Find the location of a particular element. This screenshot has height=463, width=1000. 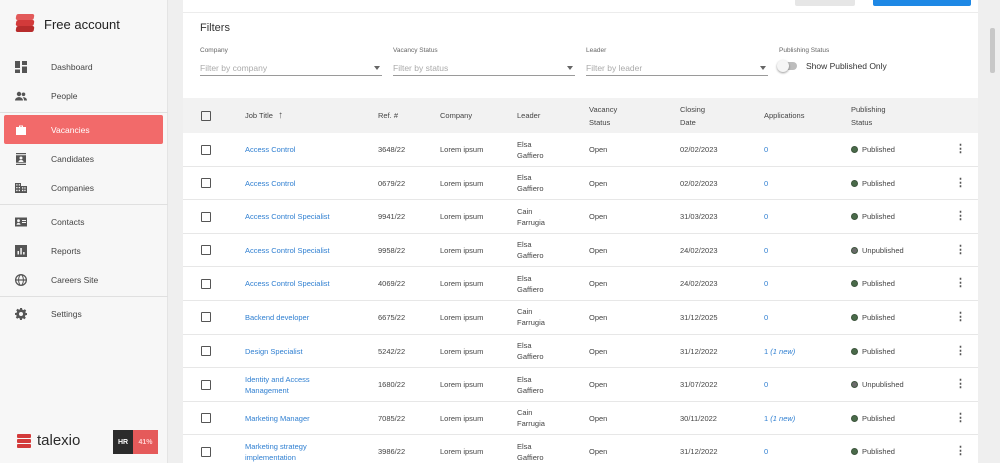

company-filter: Company Filter by company is located at coordinates (291, 61).